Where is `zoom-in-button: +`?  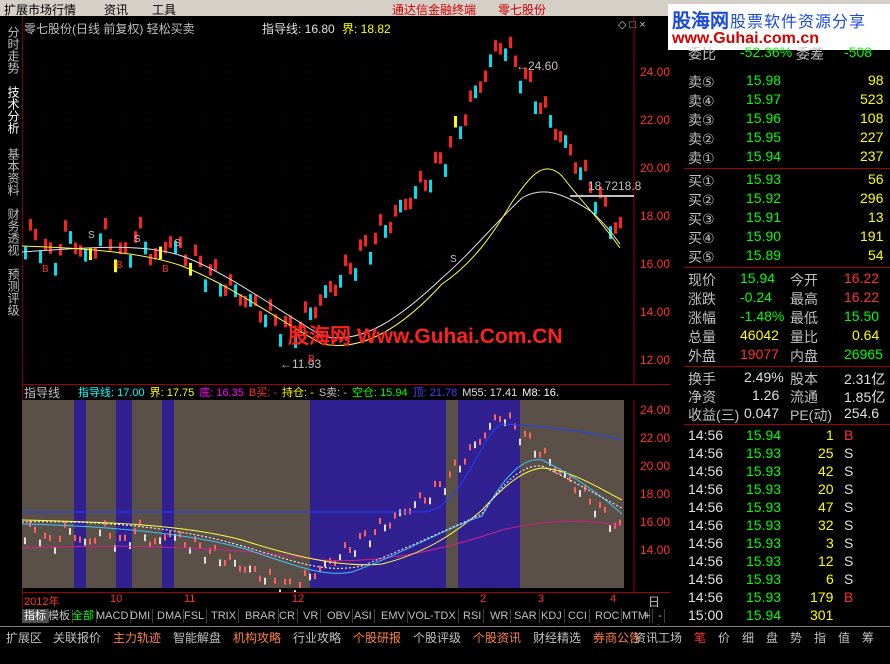
zoom-in-button: + is located at coordinates (648, 616).